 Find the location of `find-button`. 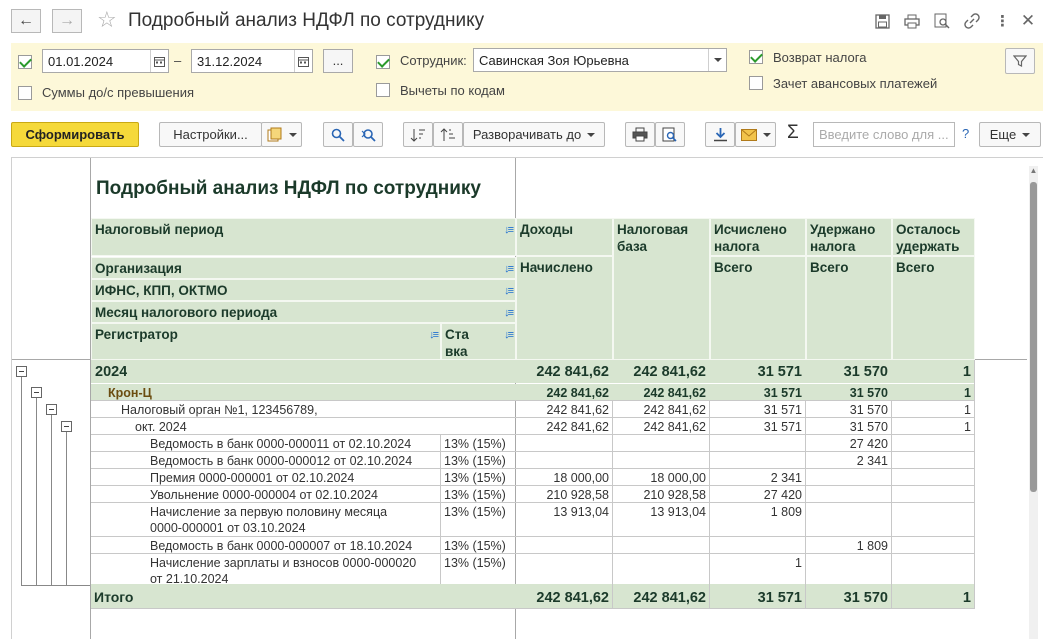

find-button is located at coordinates (338, 134).